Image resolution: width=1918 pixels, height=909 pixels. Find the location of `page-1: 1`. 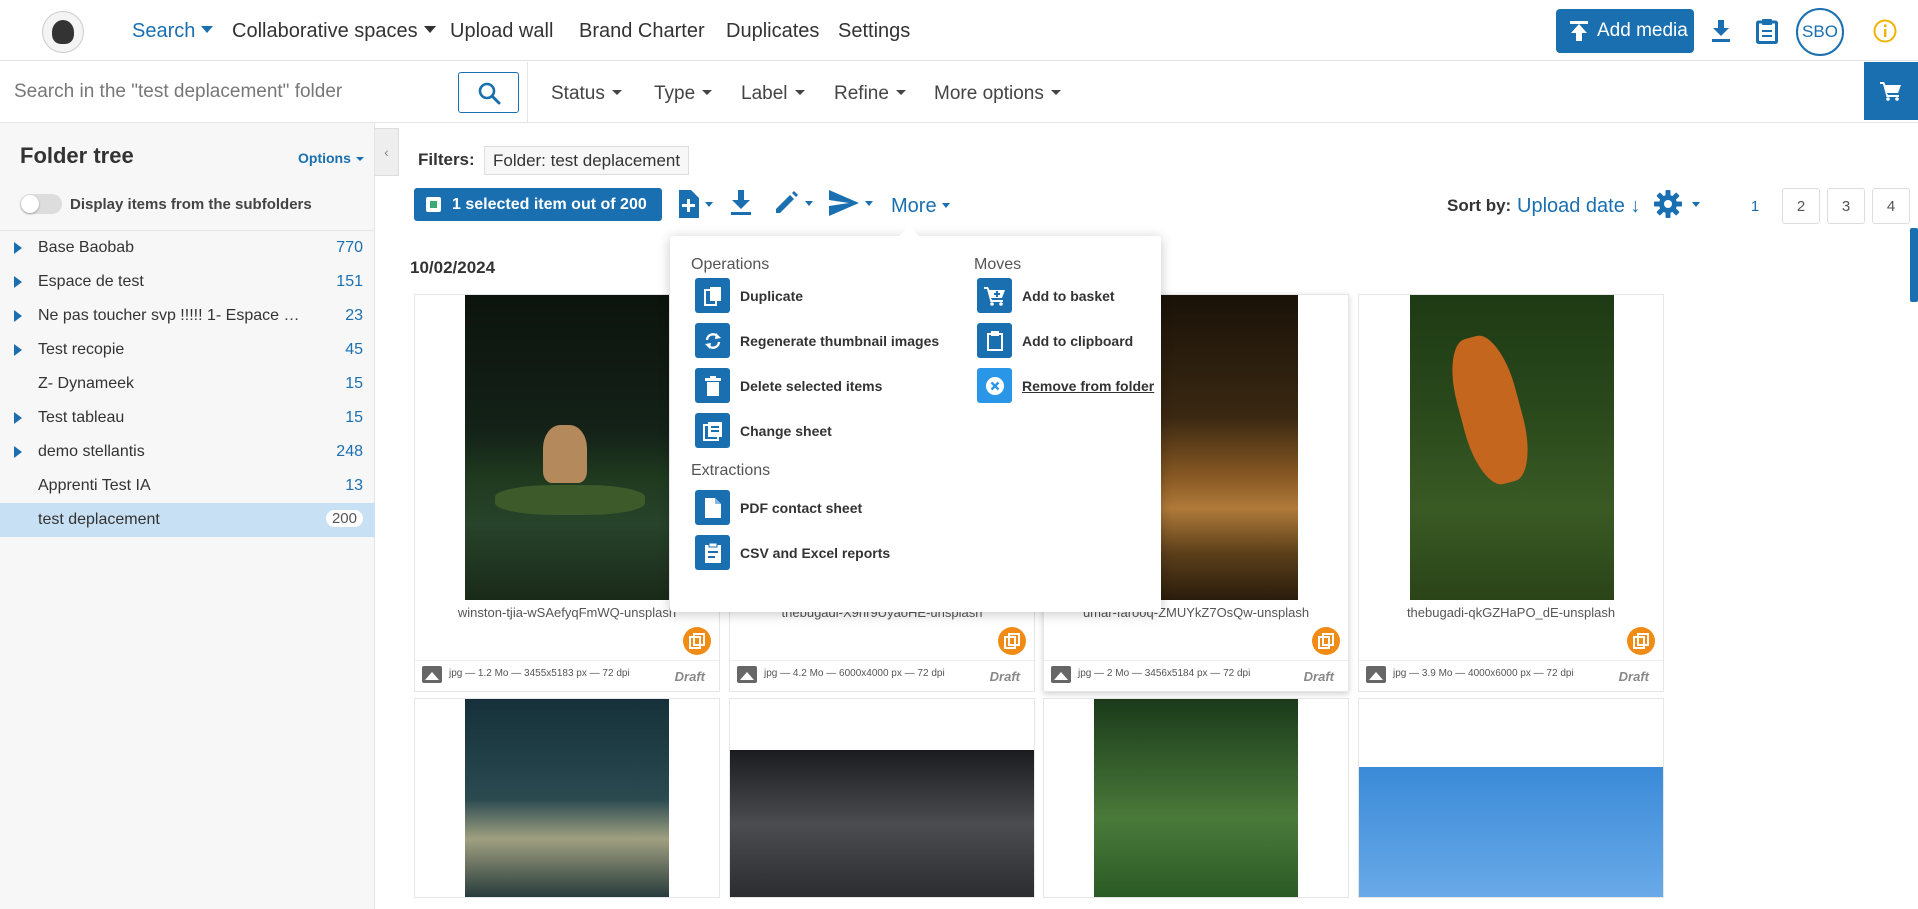

page-1: 1 is located at coordinates (1755, 206).